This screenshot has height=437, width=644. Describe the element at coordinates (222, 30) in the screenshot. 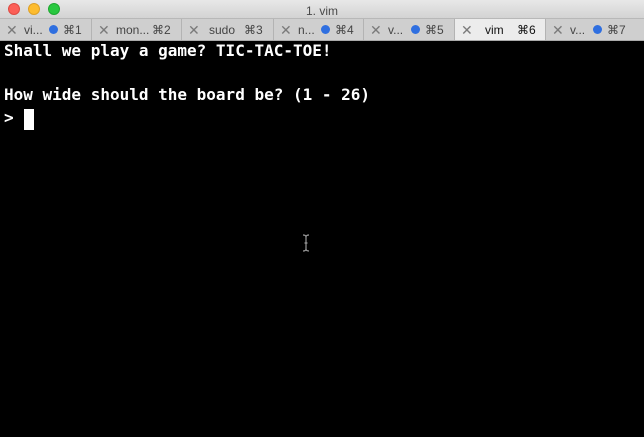

I see `tab-label: sudo` at that location.